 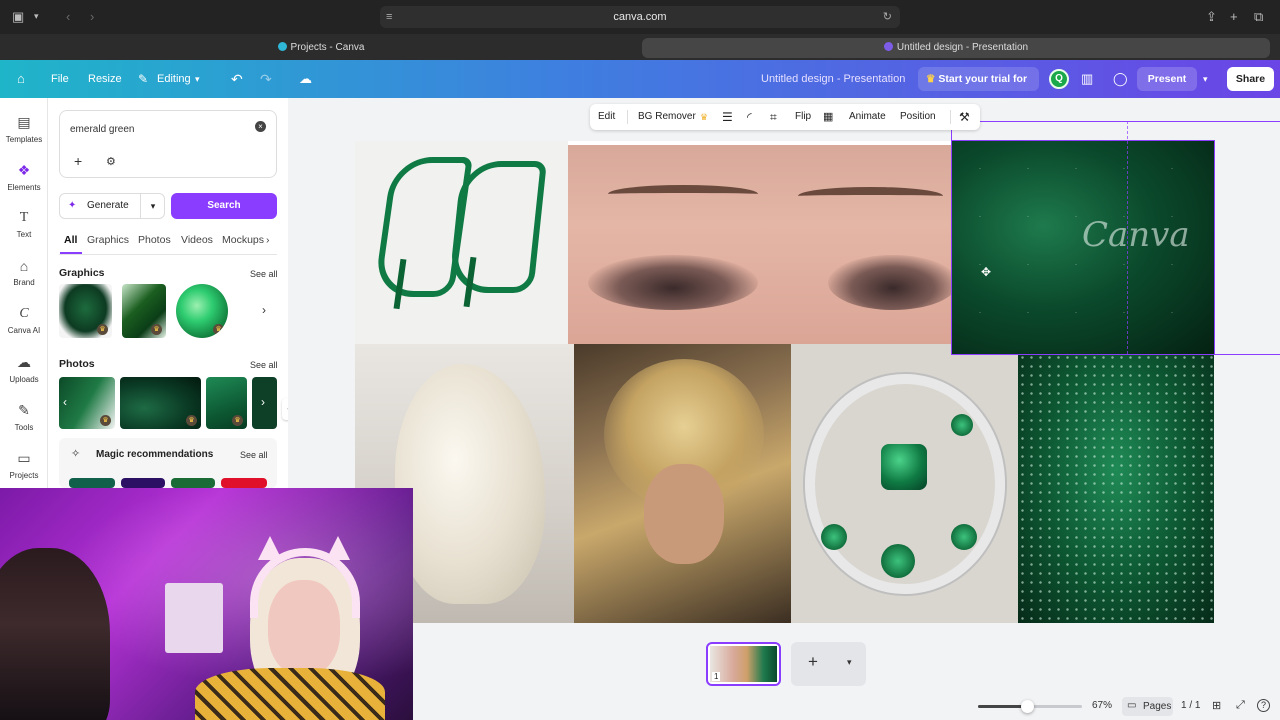 I want to click on search-input, so click(x=155, y=129).